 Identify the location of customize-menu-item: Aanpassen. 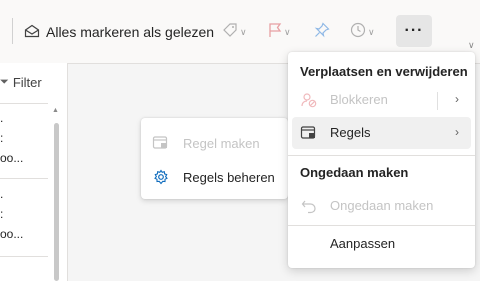
(381, 244).